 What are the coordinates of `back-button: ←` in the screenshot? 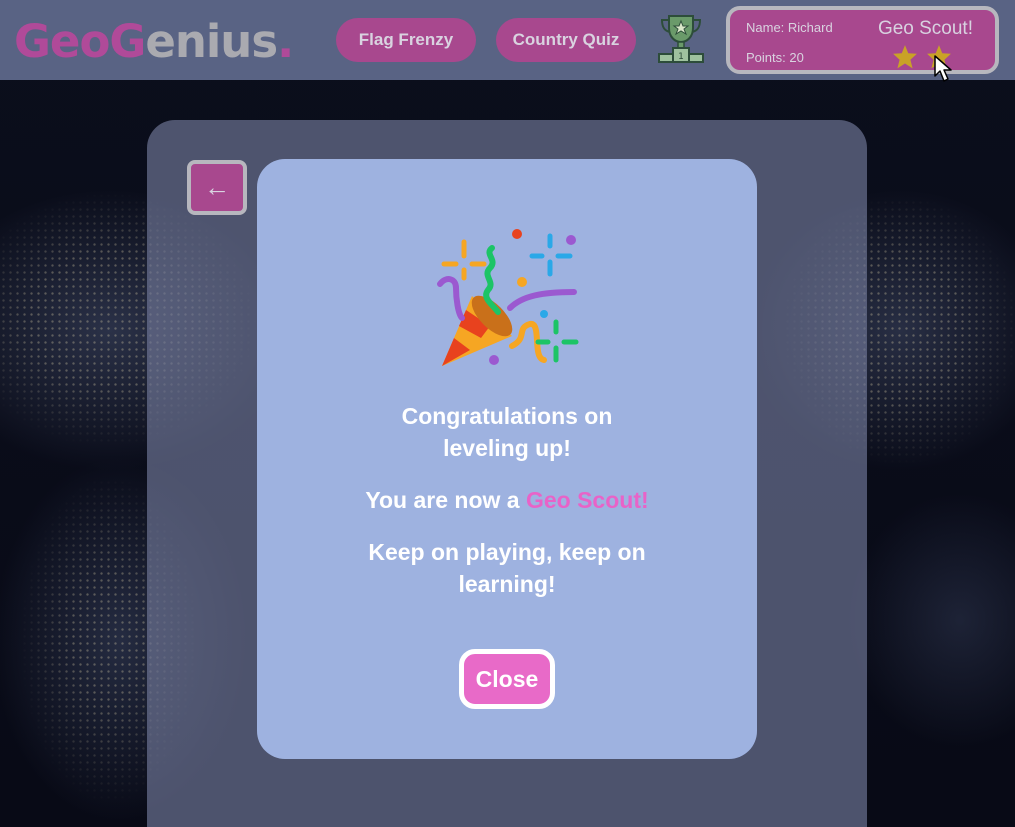 It's located at (217, 187).